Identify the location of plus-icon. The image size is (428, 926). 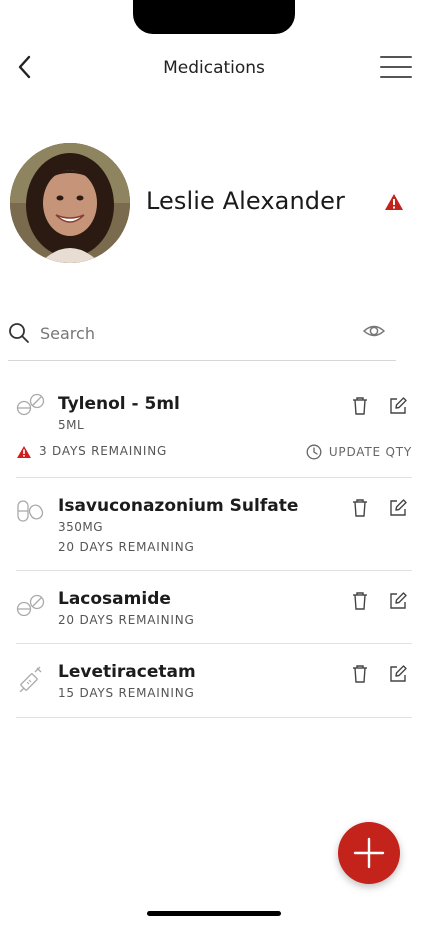
(369, 853).